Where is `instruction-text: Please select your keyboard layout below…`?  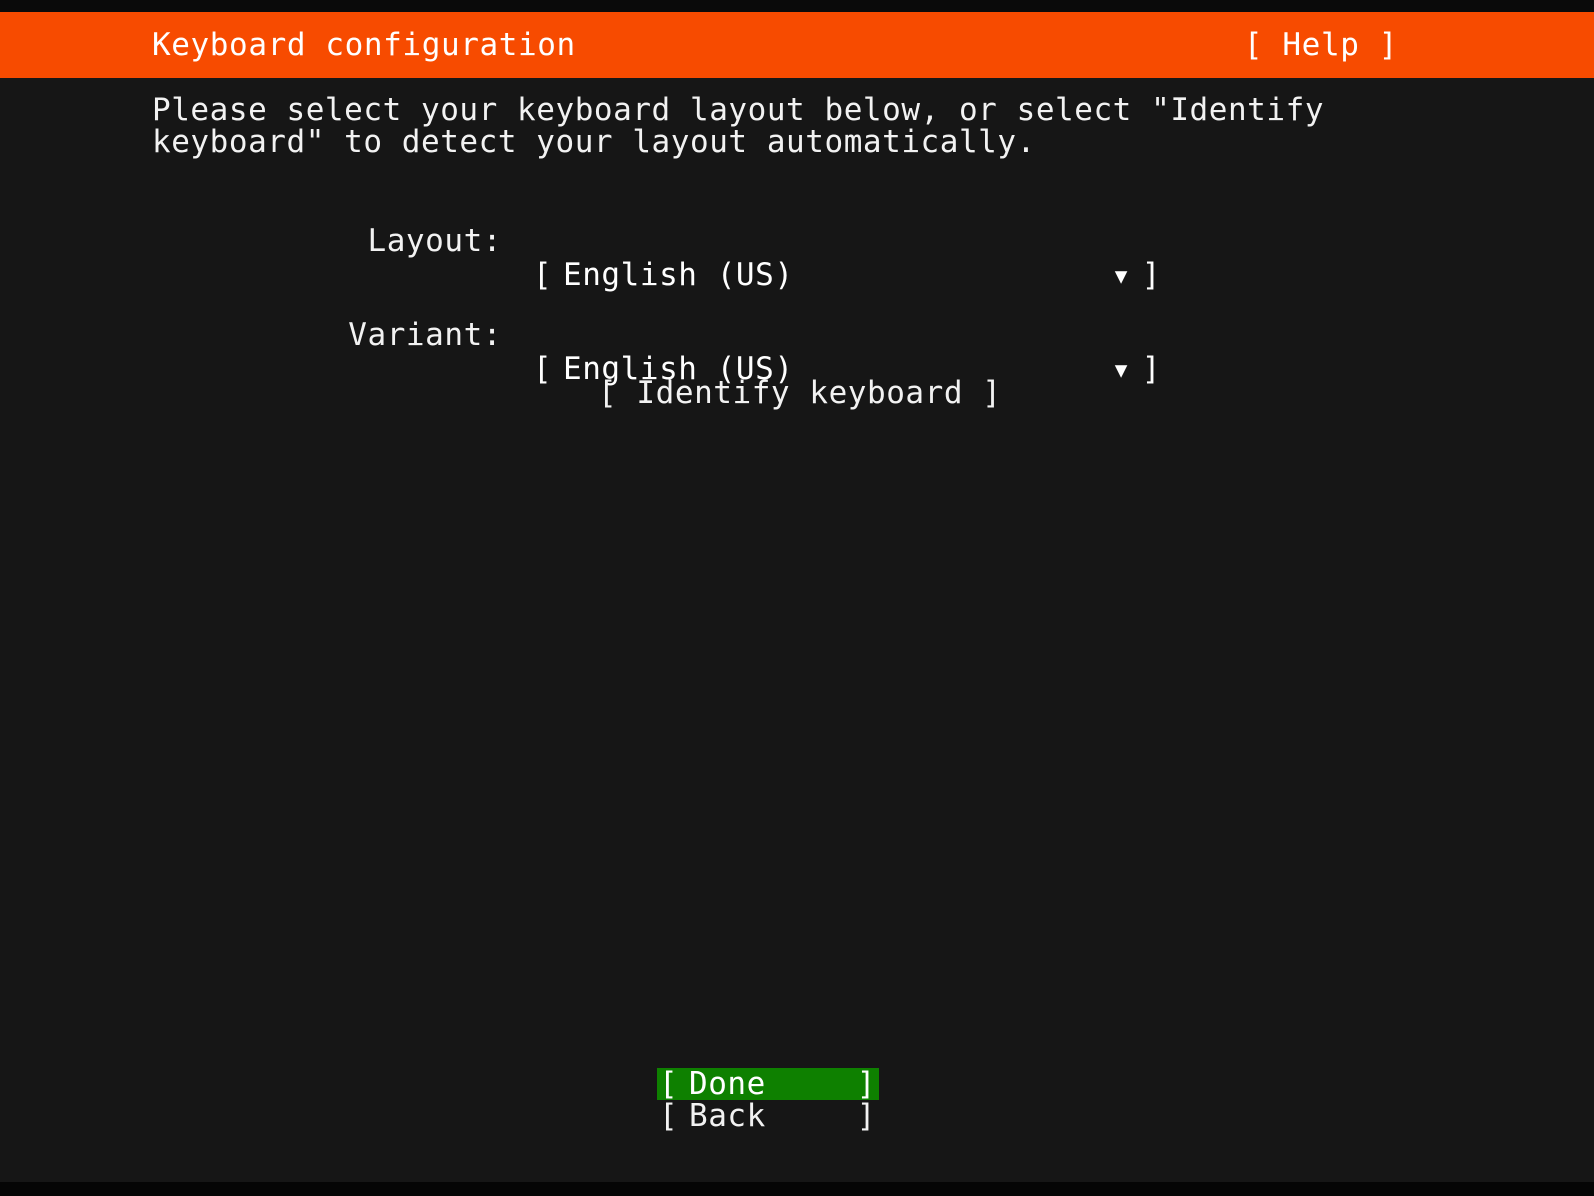
instruction-text: Please select your keyboard layout below… is located at coordinates (748, 126).